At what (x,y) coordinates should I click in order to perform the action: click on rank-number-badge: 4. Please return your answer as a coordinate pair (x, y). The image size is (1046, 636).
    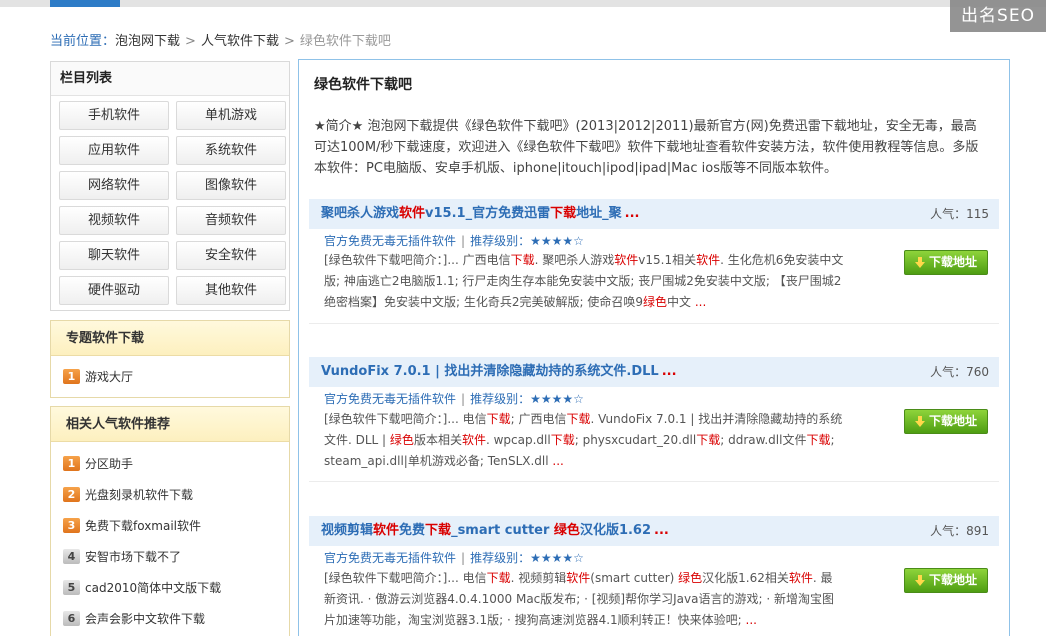
    Looking at the image, I should click on (71, 556).